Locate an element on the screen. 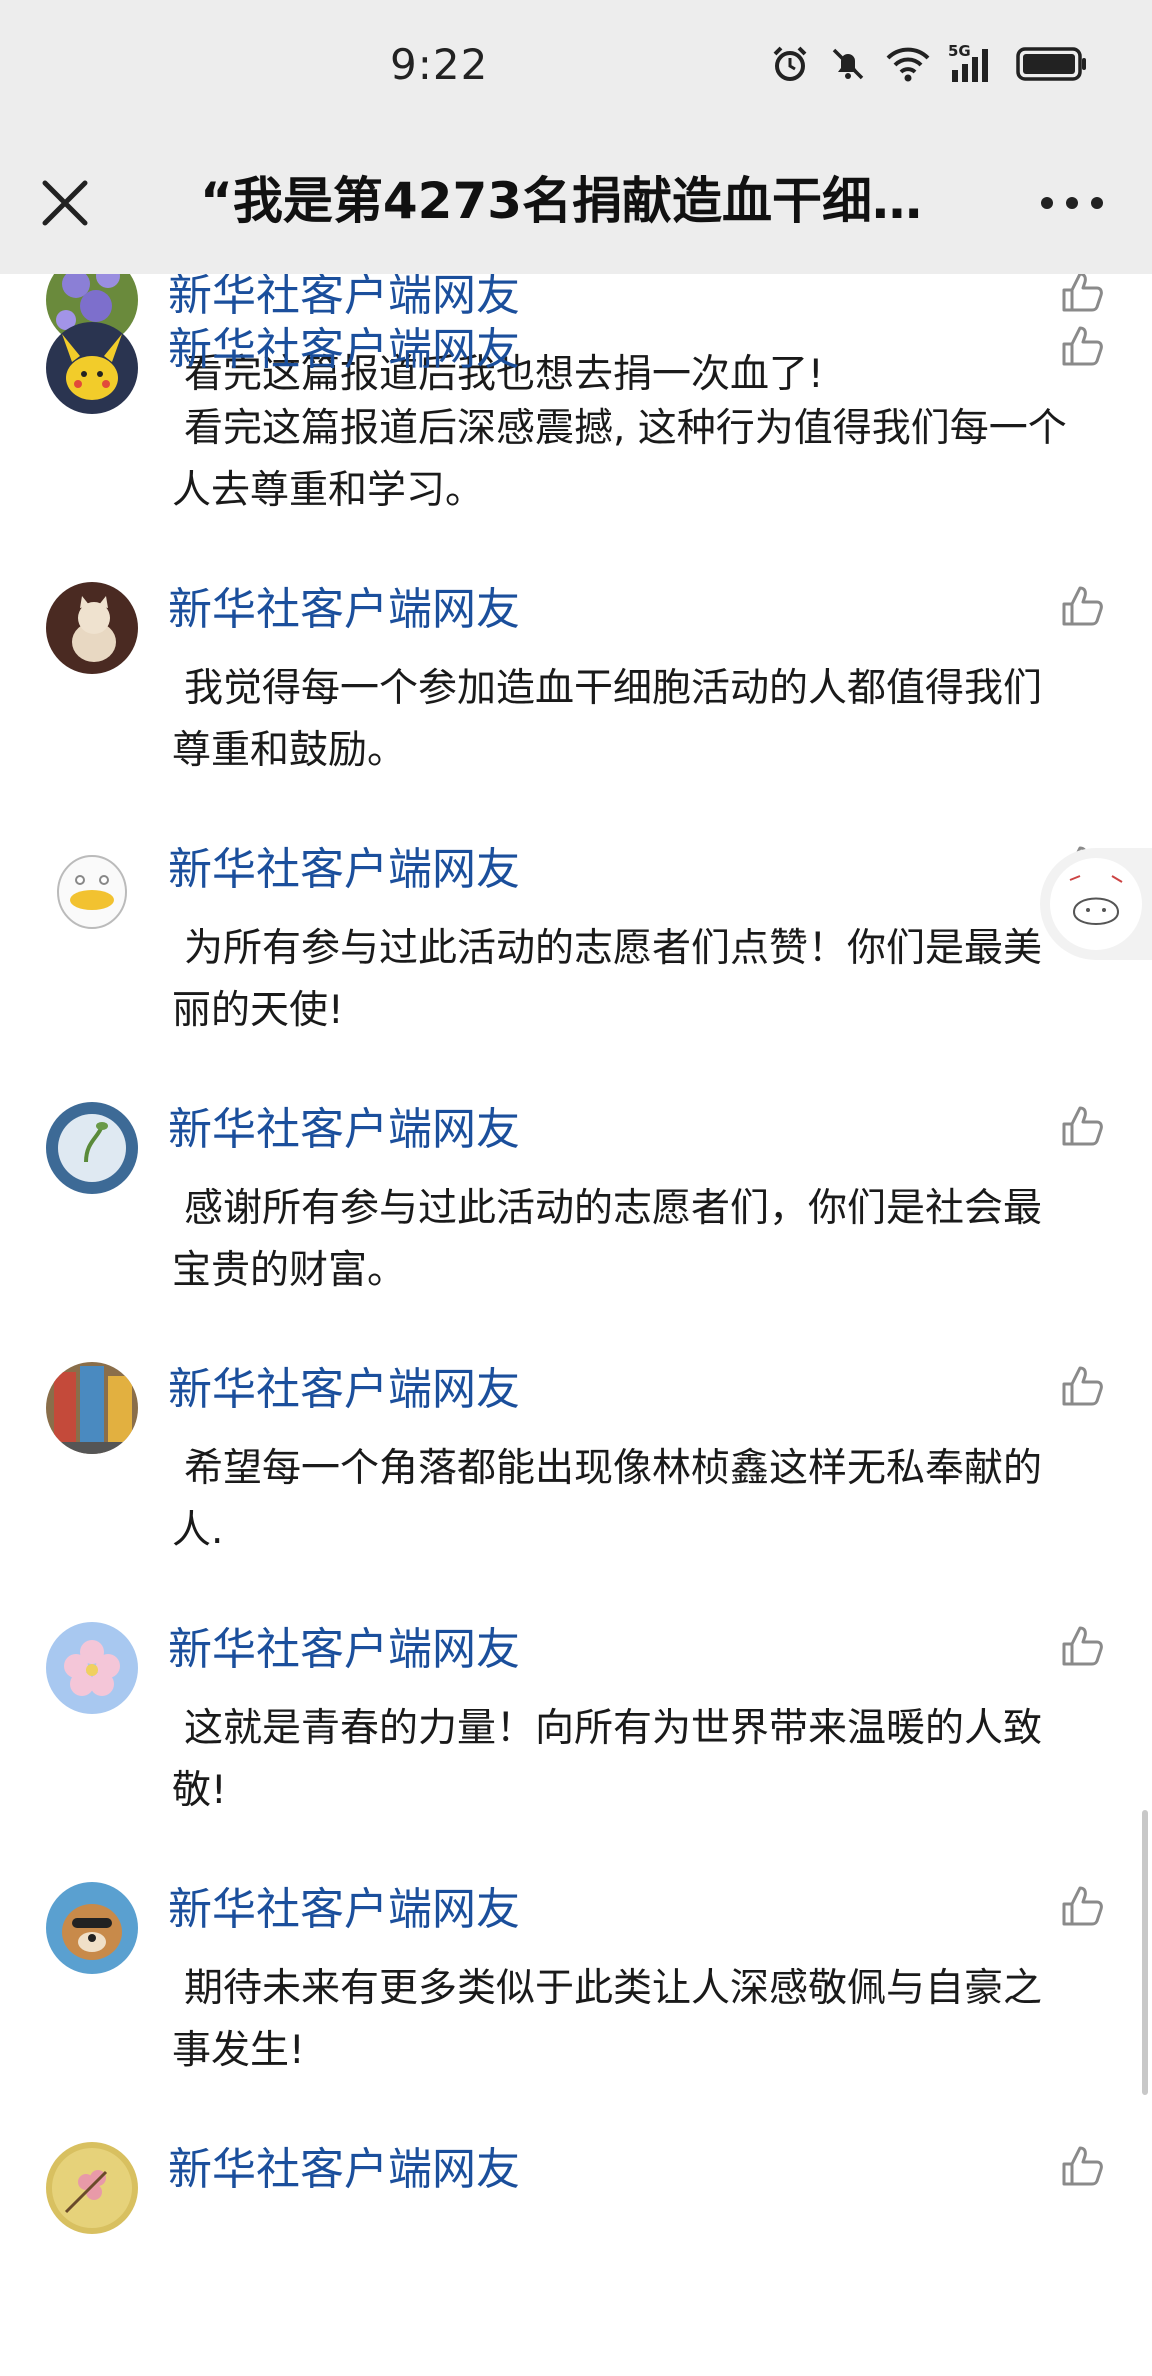 The height and width of the screenshot is (2376, 1152). comment-item: 新华社客户端网友 我觉得每一个参加造血干细胞活动的人都值得我们尊重和鼓励。 is located at coordinates (576, 688).